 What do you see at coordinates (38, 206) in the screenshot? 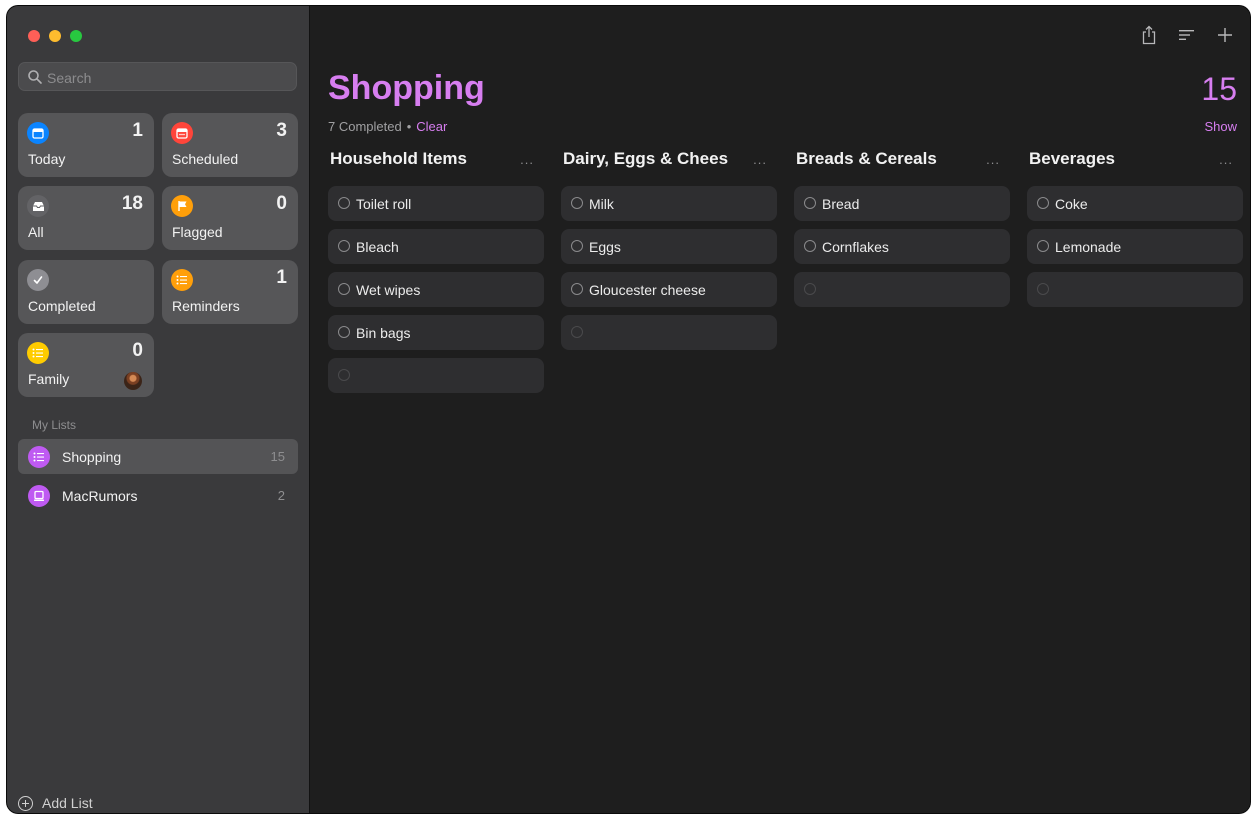
I see `tray-icon` at bounding box center [38, 206].